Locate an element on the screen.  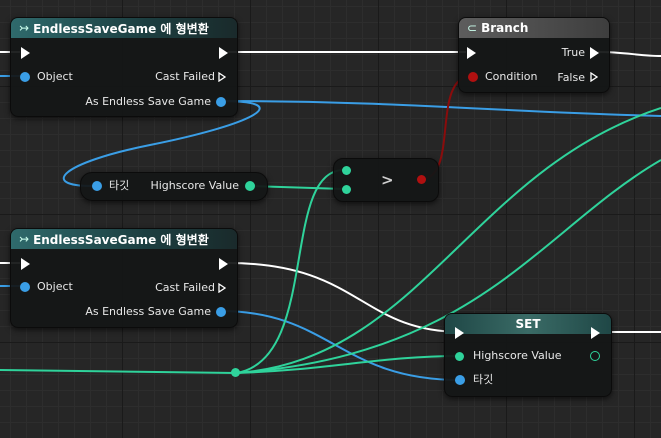
float-wire-offscreen-reroute is located at coordinates (118, 371).